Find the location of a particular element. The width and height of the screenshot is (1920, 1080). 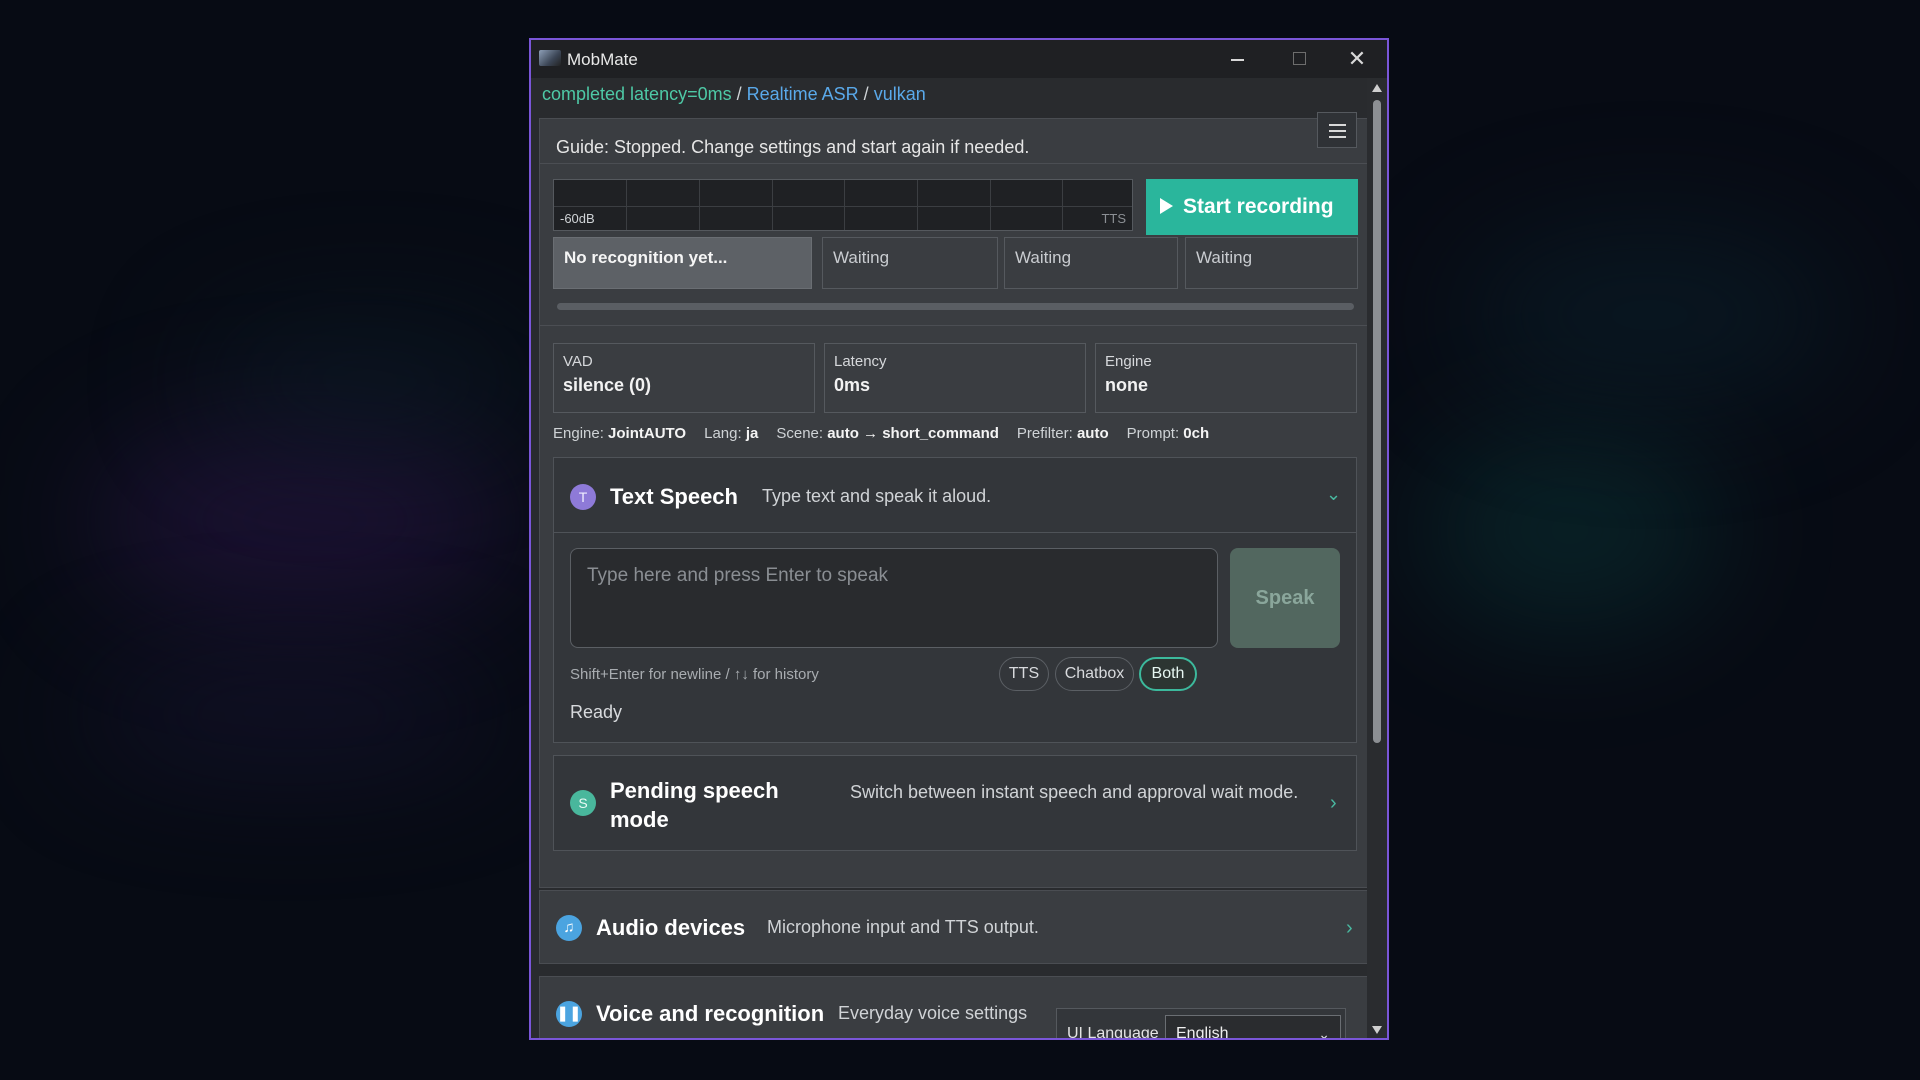

close-button: ✕ is located at coordinates (1357, 59).